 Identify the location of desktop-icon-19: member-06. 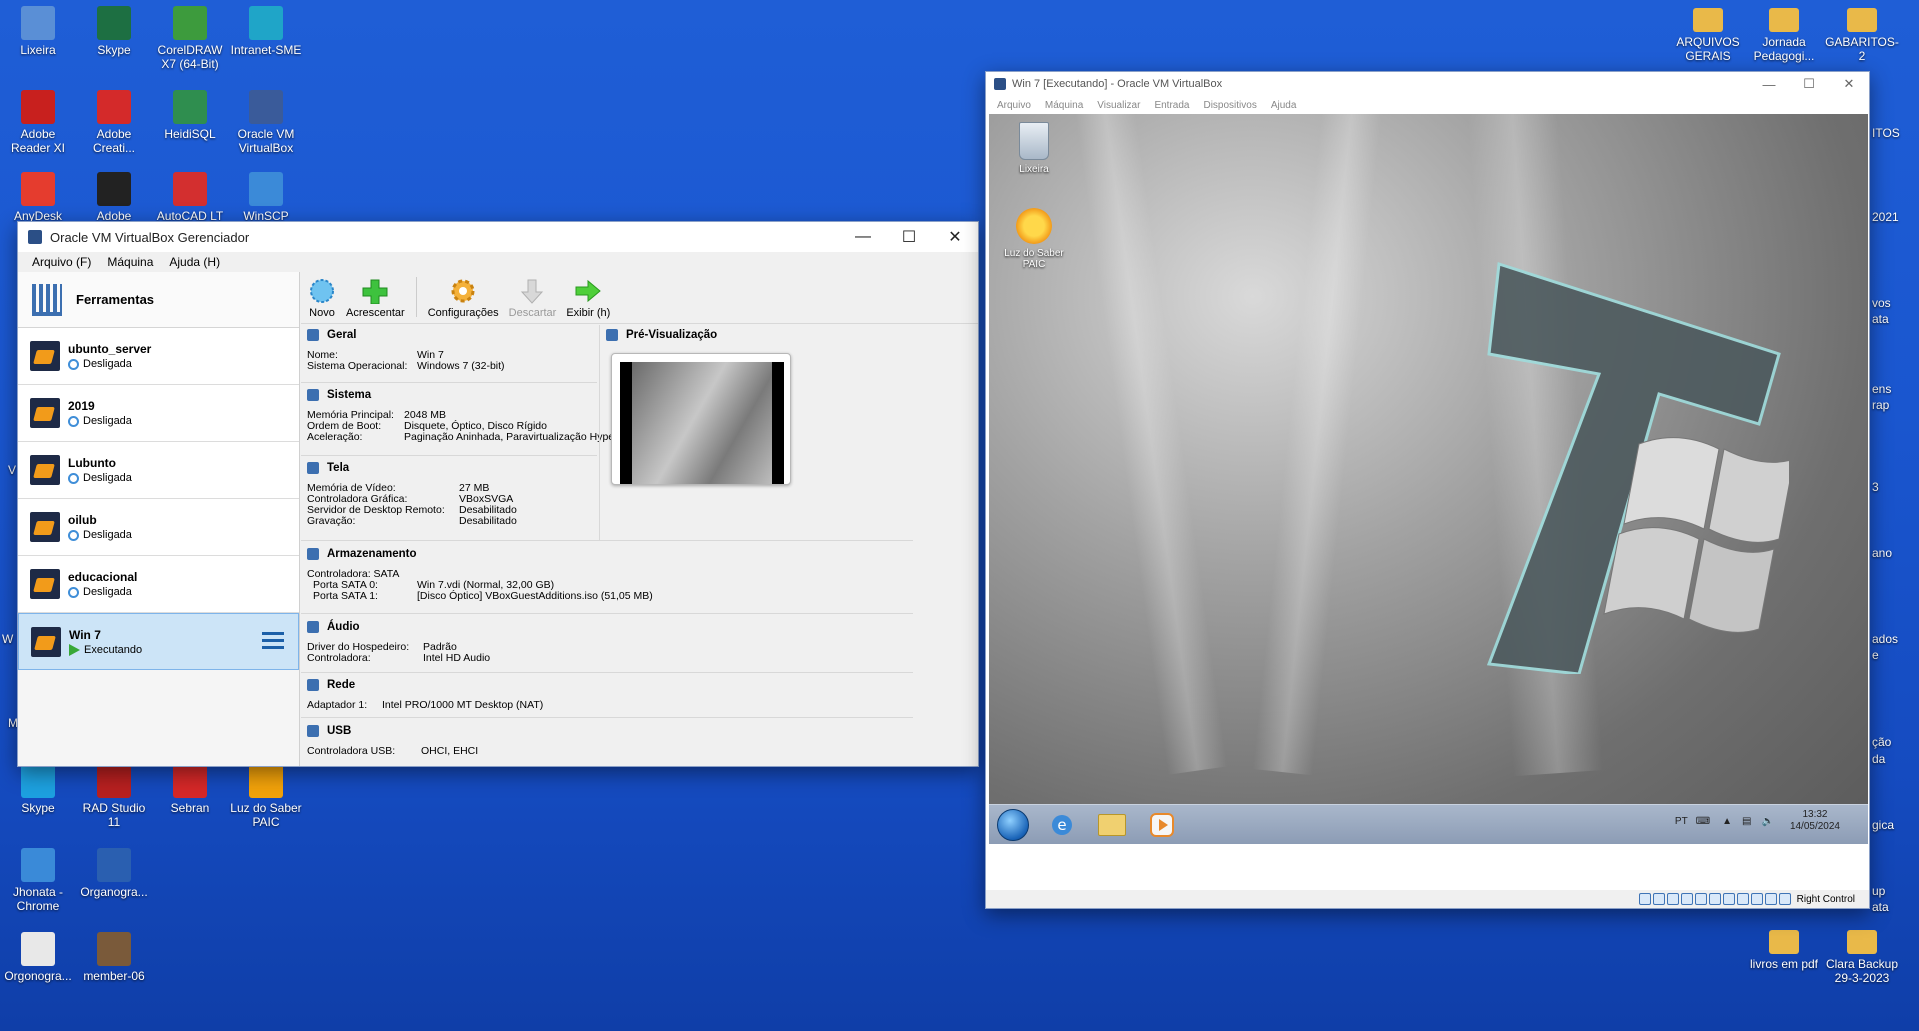
(114, 957).